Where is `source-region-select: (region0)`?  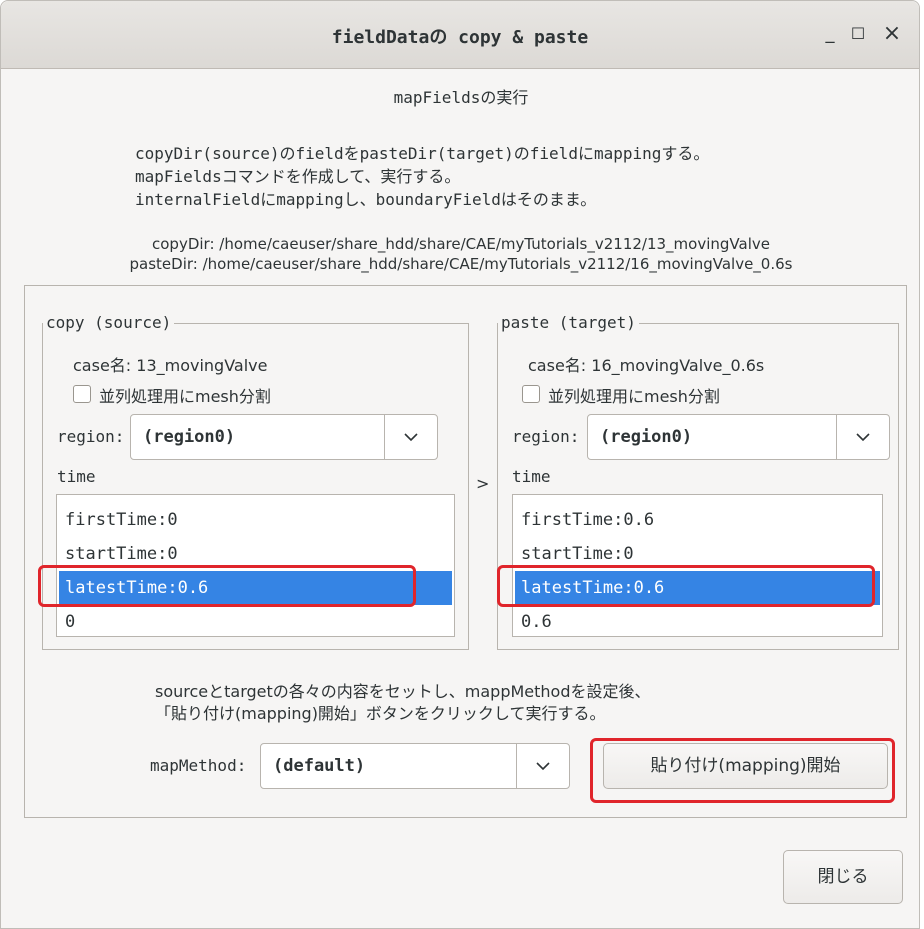 source-region-select: (region0) is located at coordinates (284, 437).